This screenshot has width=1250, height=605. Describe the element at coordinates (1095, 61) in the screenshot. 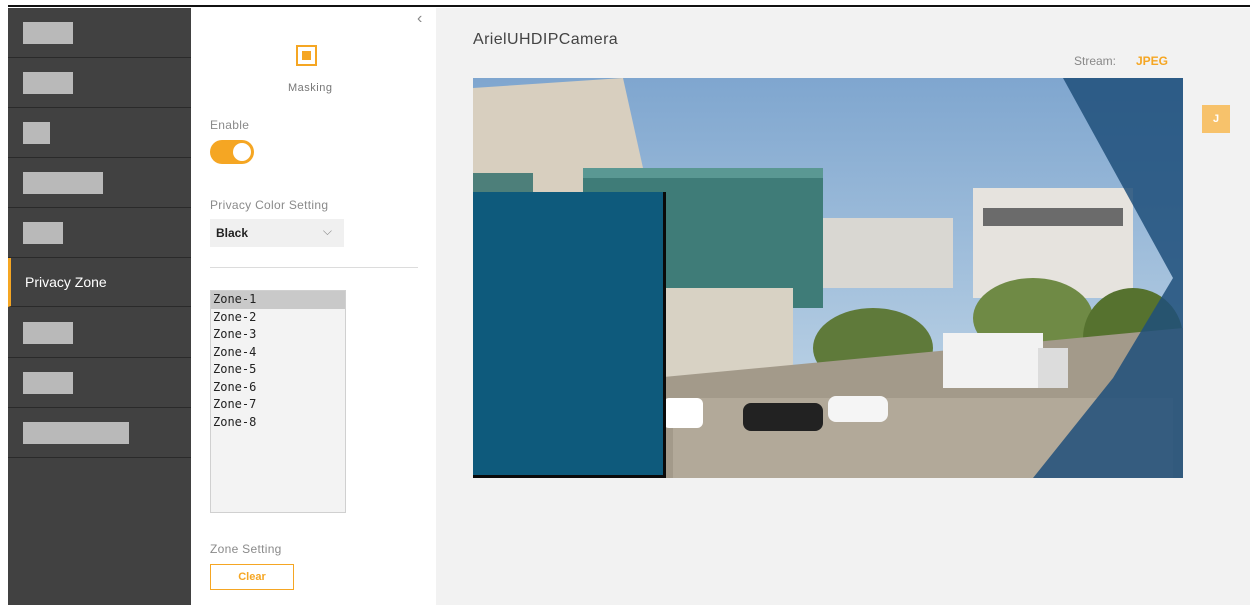

I see `stream-label: Stream:` at that location.